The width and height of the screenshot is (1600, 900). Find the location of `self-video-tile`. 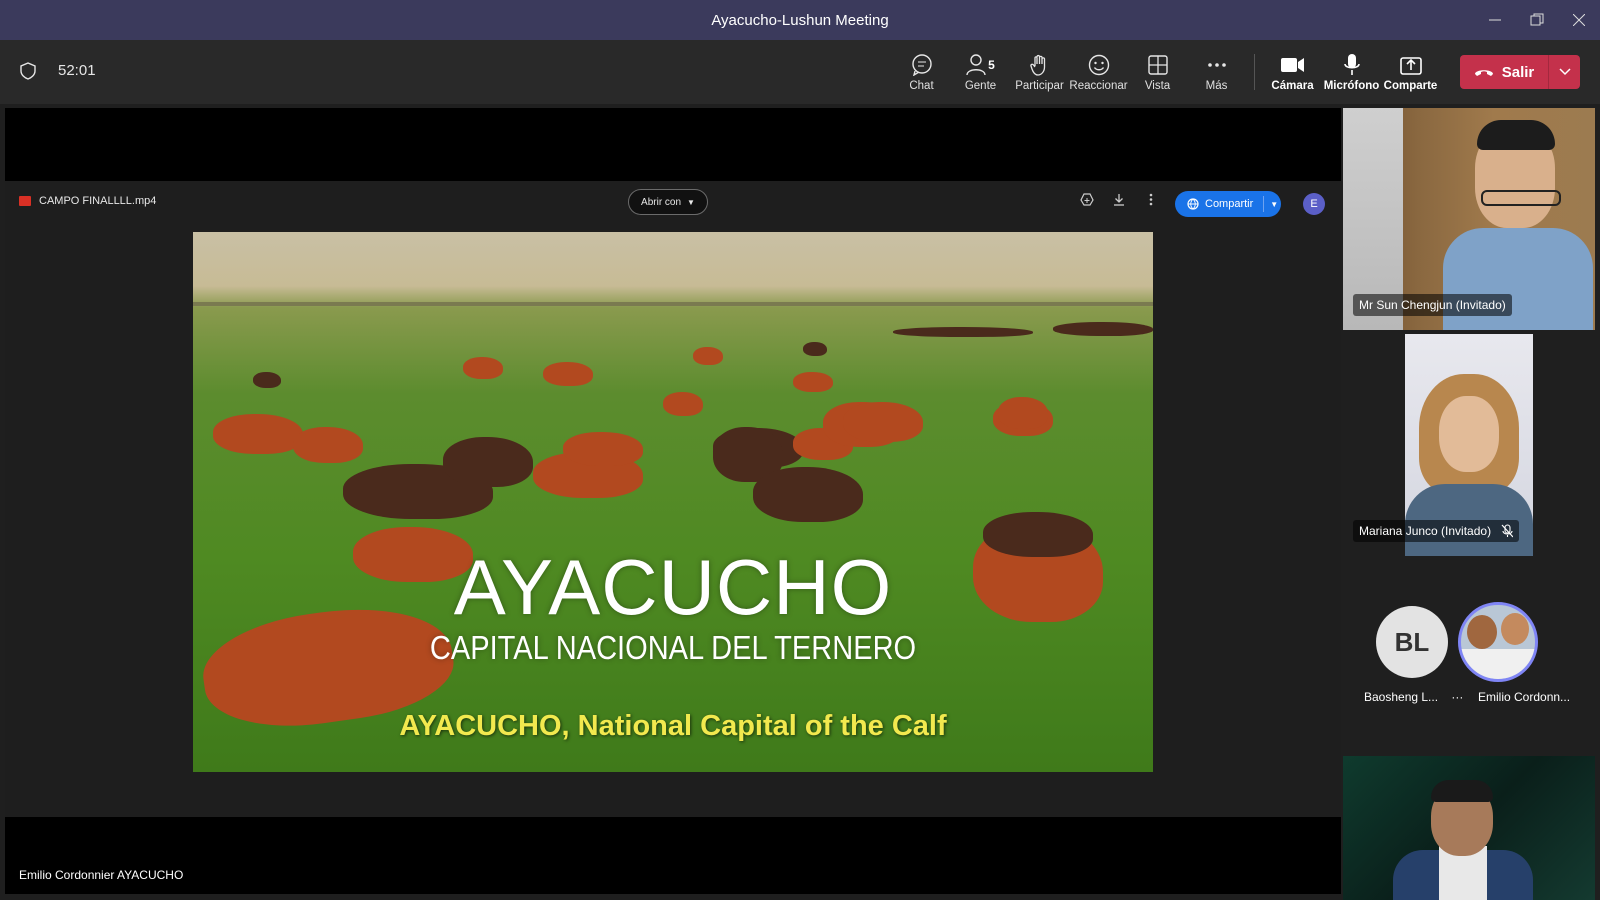

self-video-tile is located at coordinates (1469, 828).